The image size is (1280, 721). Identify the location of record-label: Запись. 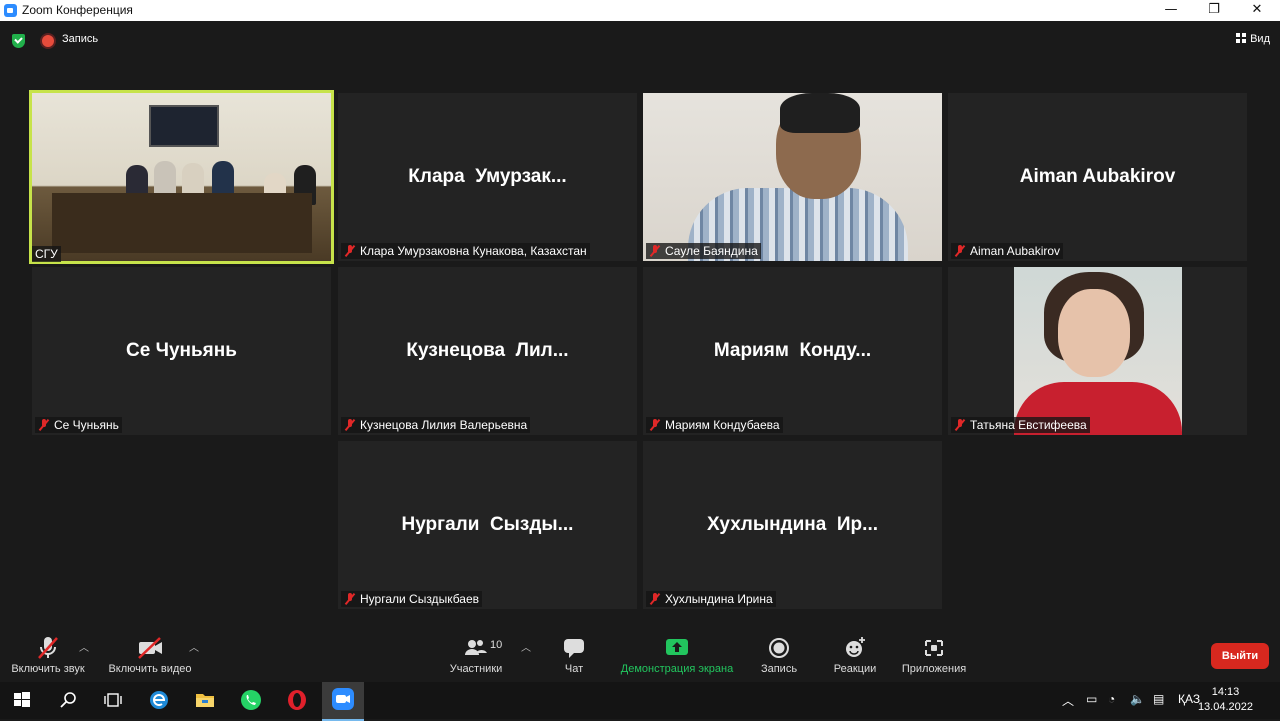
(779, 669).